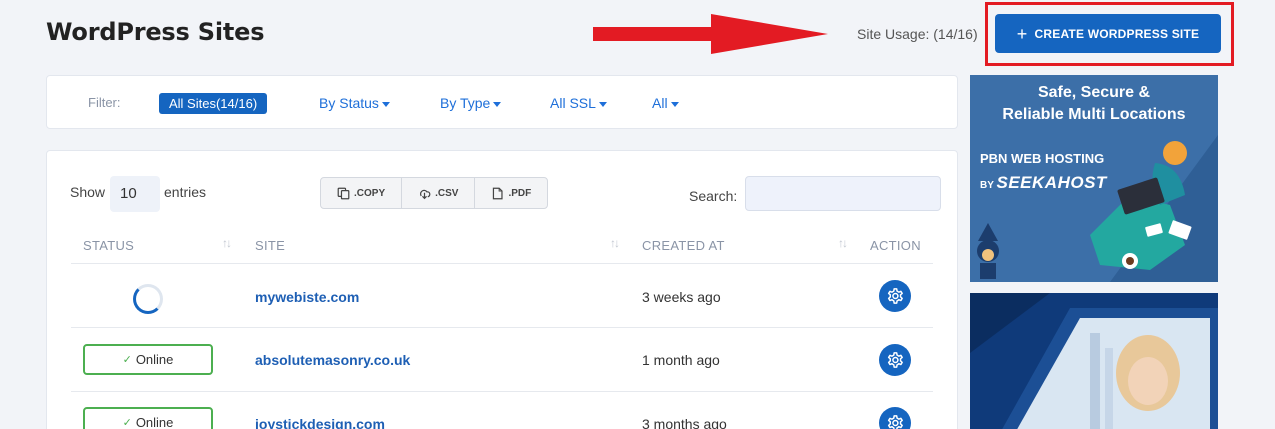  Describe the element at coordinates (681, 360) in the screenshot. I see `created-at: 1 month ago` at that location.